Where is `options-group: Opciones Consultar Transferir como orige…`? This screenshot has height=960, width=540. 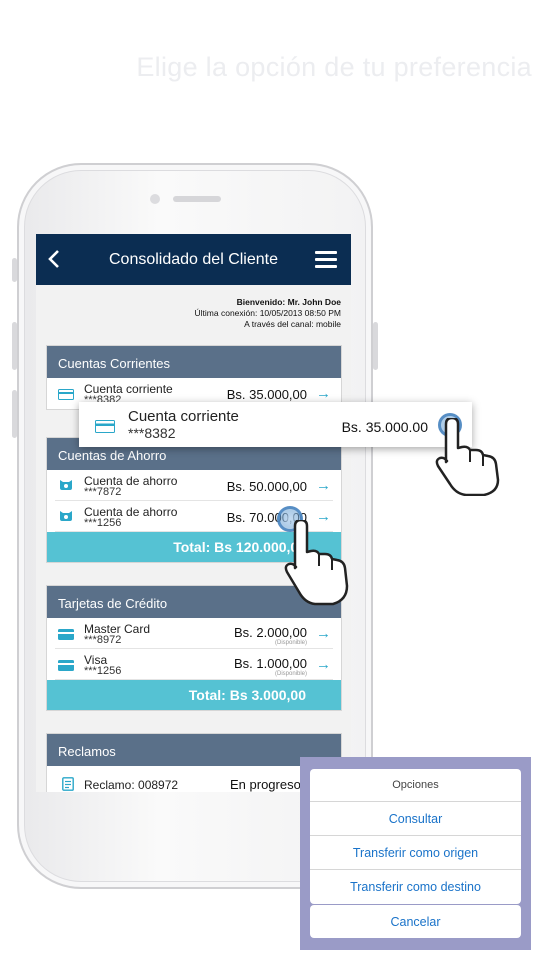
options-group: Opciones Consultar Transferir como orige… is located at coordinates (415, 836).